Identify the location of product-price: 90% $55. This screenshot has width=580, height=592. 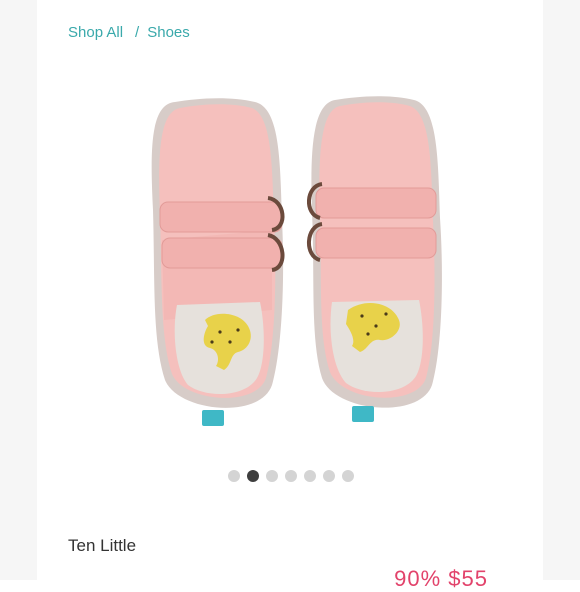
(441, 578).